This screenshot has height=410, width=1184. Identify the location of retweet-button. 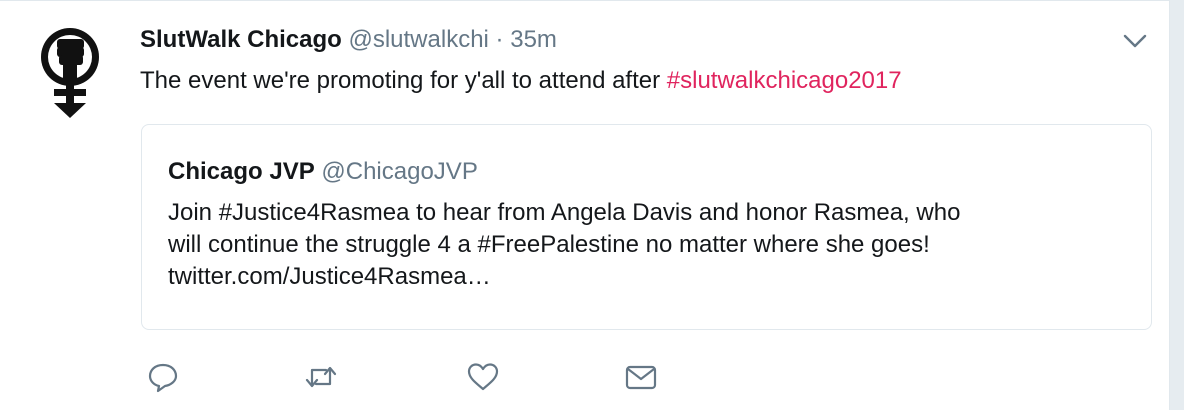
(321, 377).